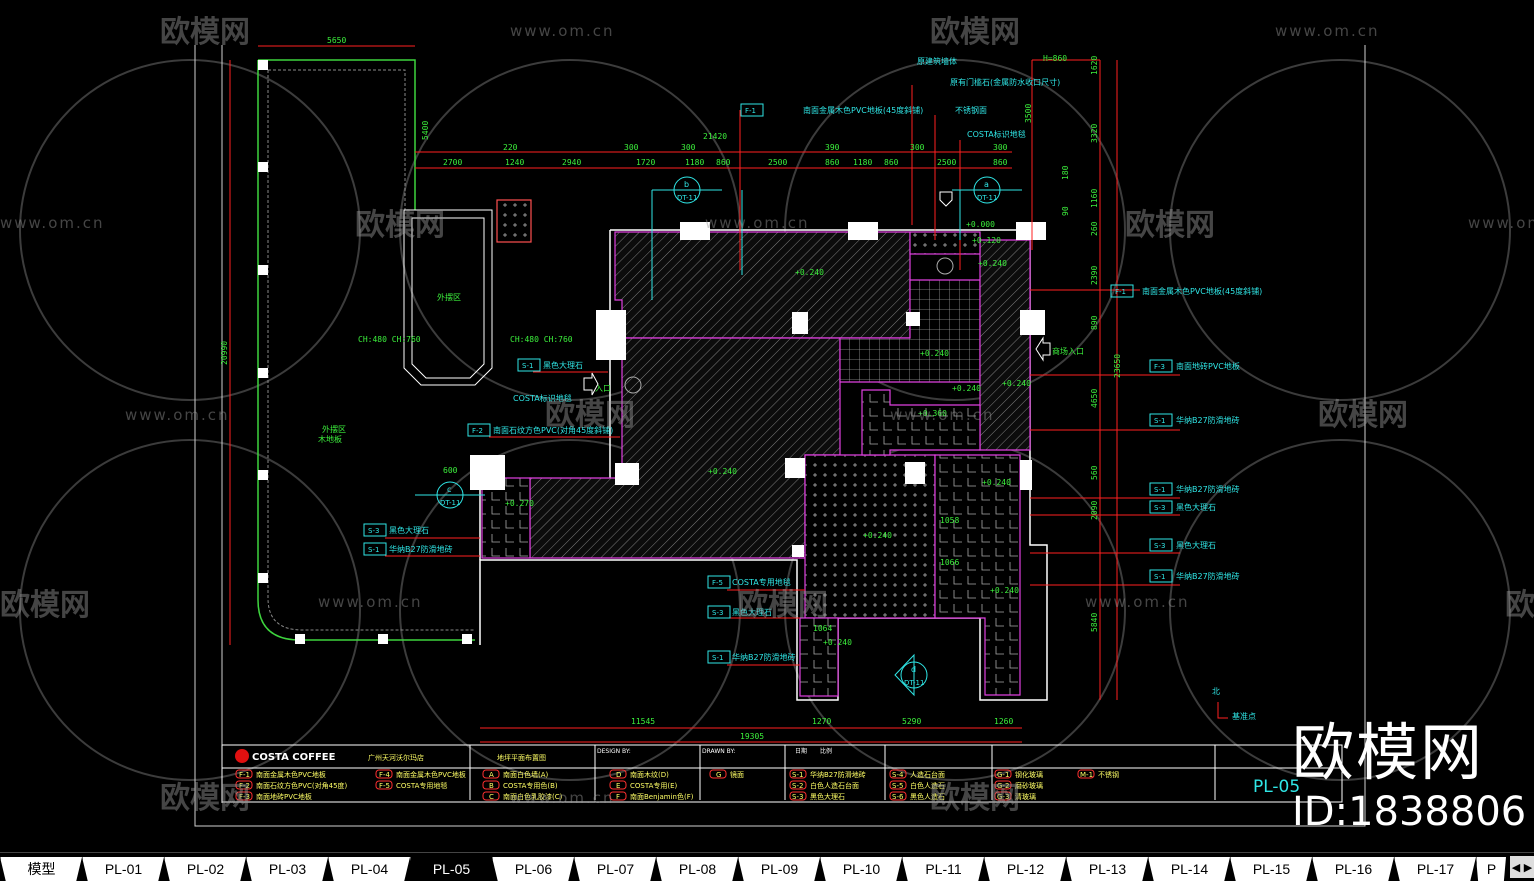 This screenshot has height=881, width=1534. Describe the element at coordinates (801, 751) in the screenshot. I see `drawing-text: 日期` at that location.